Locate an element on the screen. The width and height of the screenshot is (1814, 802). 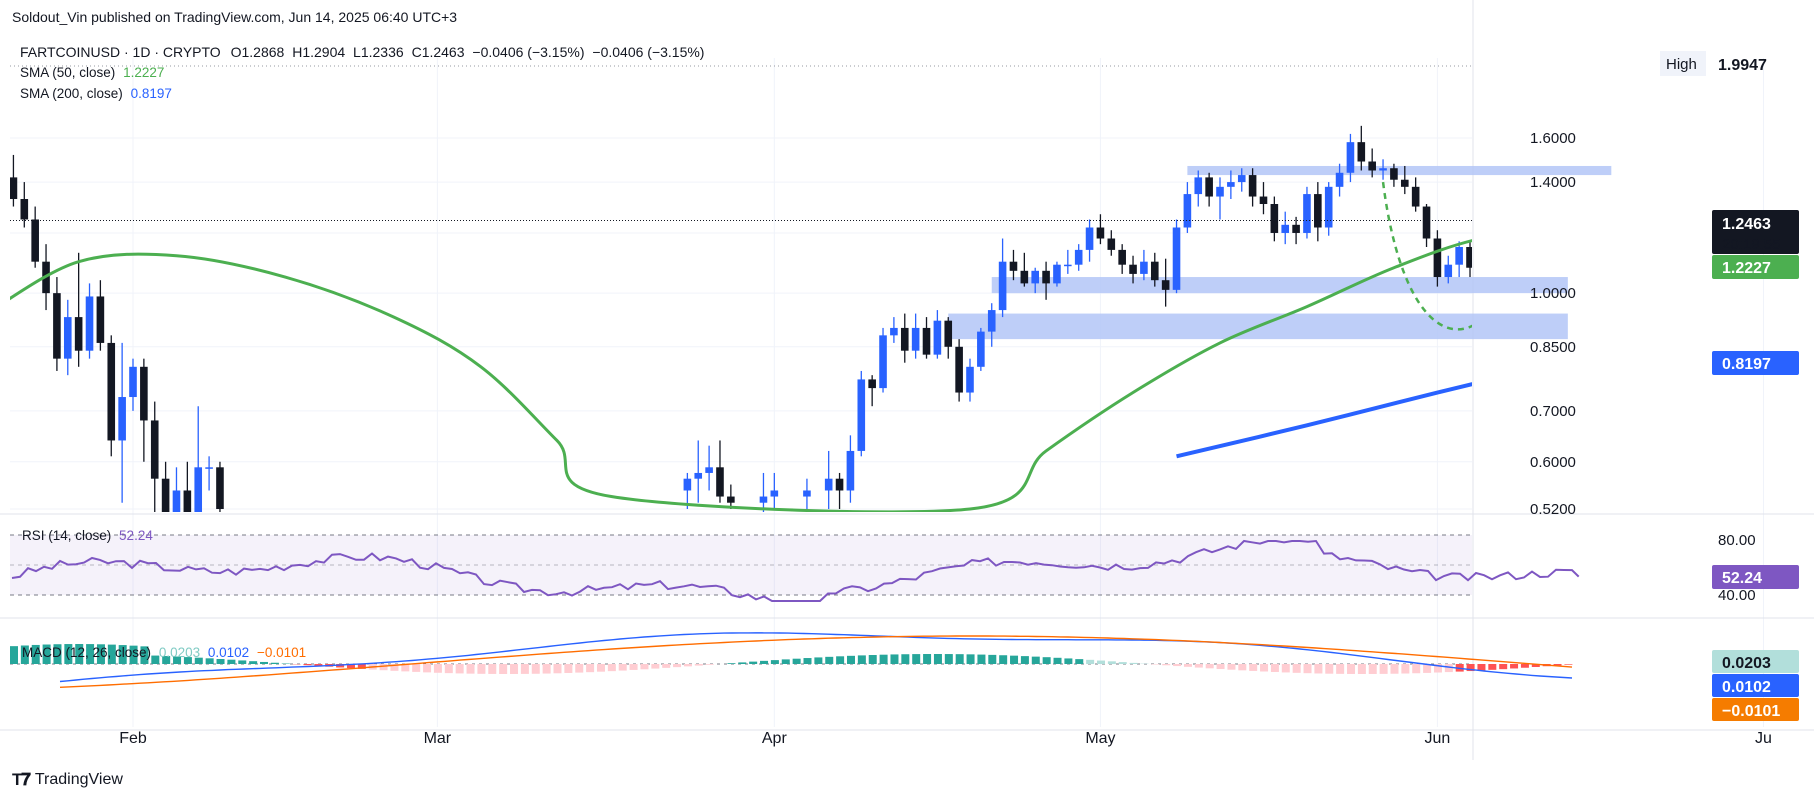
projection-arrowhead is located at coordinates (1613, 190).